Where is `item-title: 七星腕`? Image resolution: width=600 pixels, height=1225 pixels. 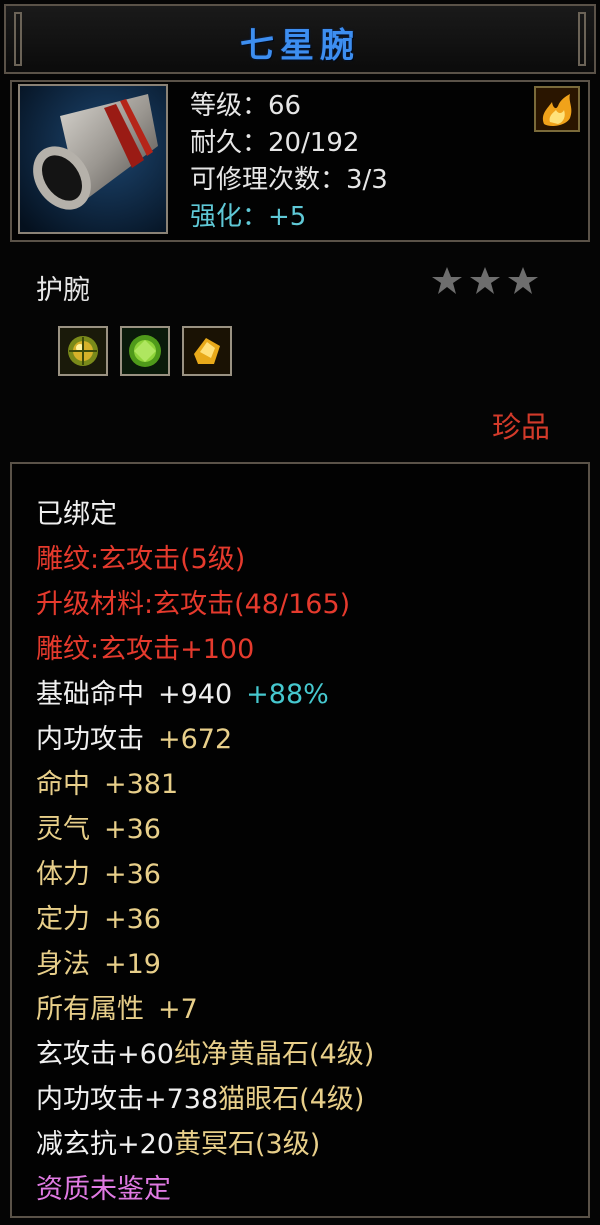 item-title: 七星腕 is located at coordinates (300, 46).